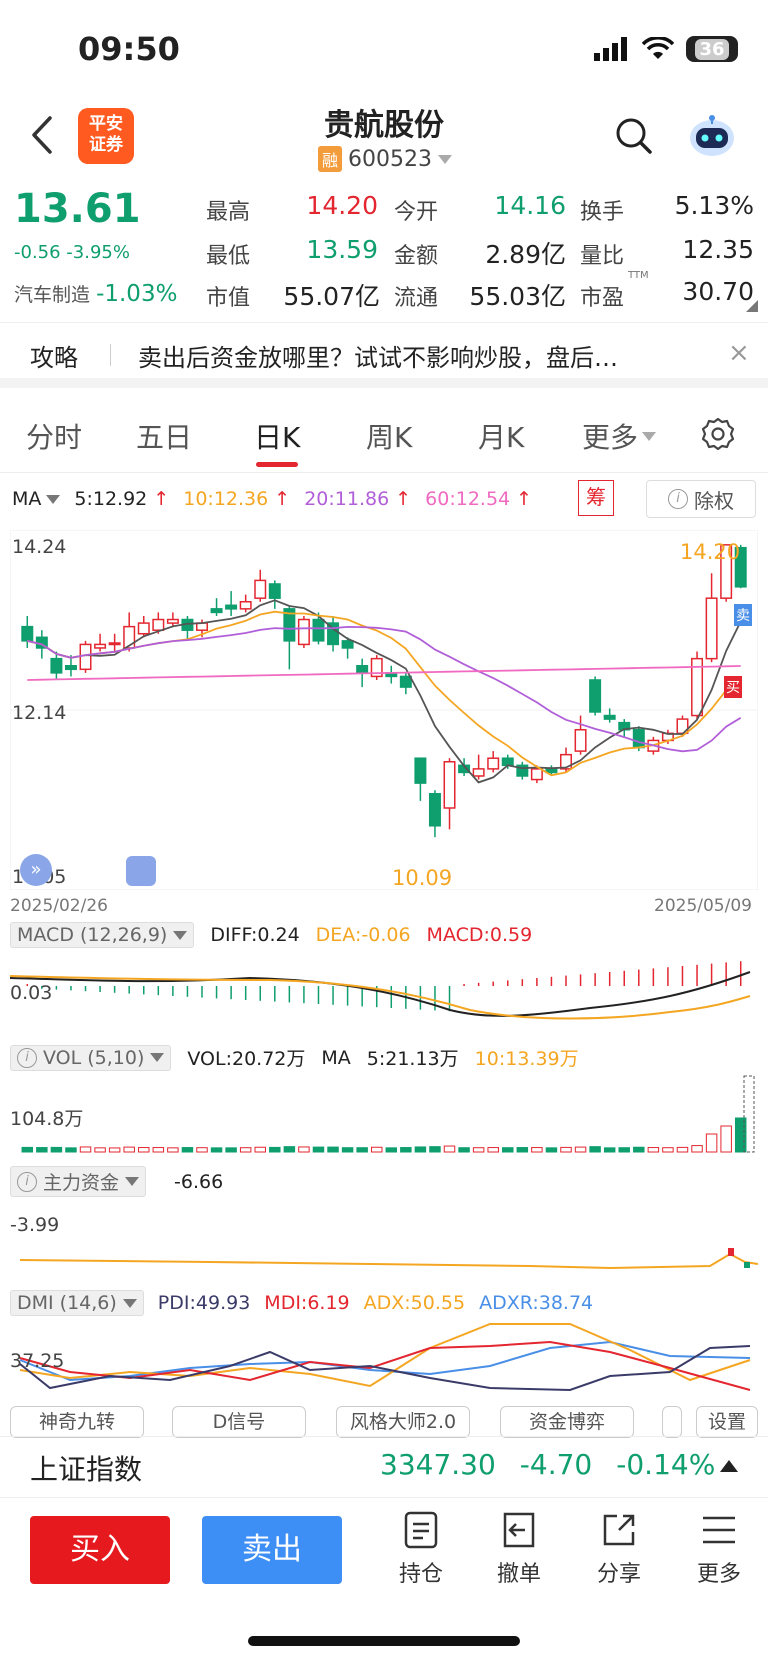 The image size is (768, 1663). I want to click on index-name: 上证指数, so click(86, 1469).